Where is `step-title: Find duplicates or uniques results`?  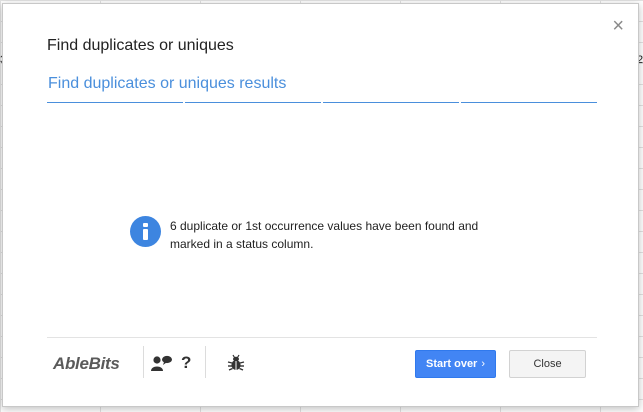 step-title: Find duplicates or uniques results is located at coordinates (167, 83).